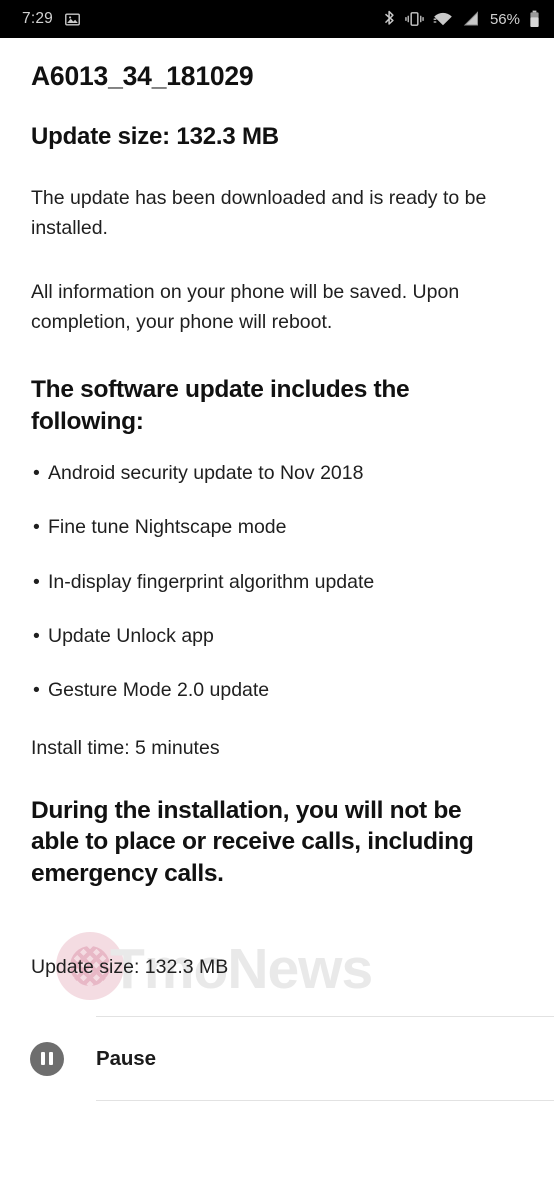  What do you see at coordinates (470, 19) in the screenshot?
I see `cellular-signal-icon` at bounding box center [470, 19].